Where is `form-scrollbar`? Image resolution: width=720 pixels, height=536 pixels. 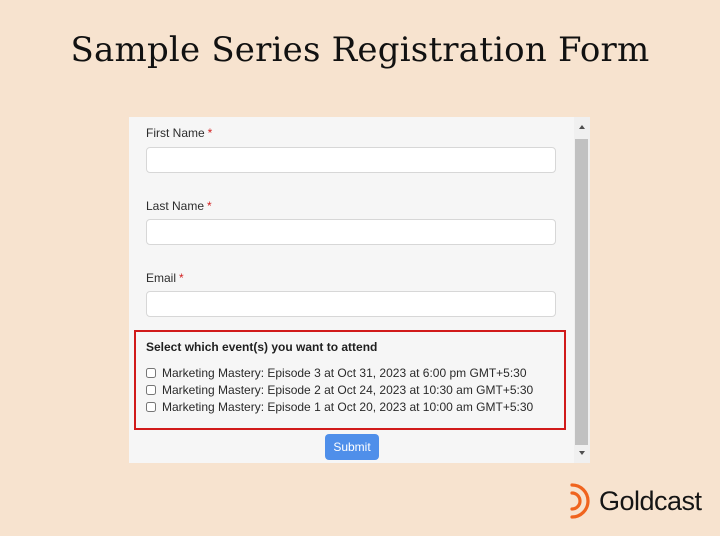
form-scrollbar is located at coordinates (582, 290).